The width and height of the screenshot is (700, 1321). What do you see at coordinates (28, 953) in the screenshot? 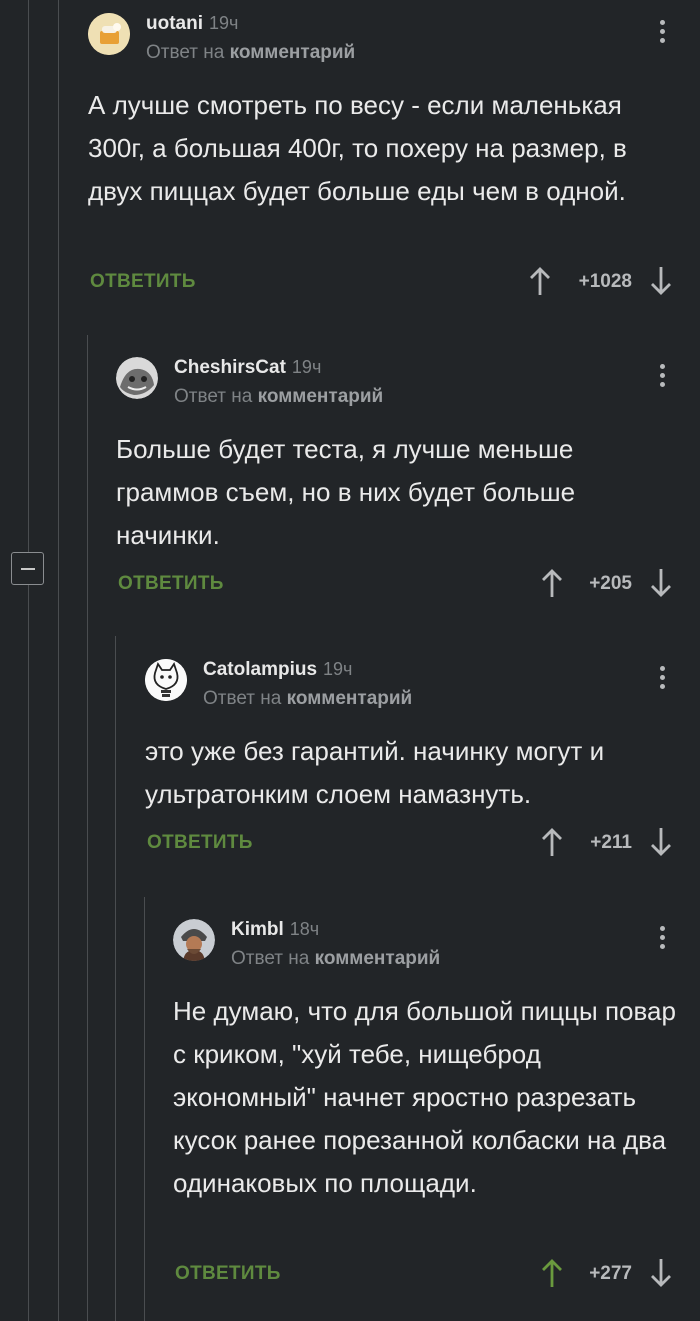
I see `thread-line-1b` at bounding box center [28, 953].